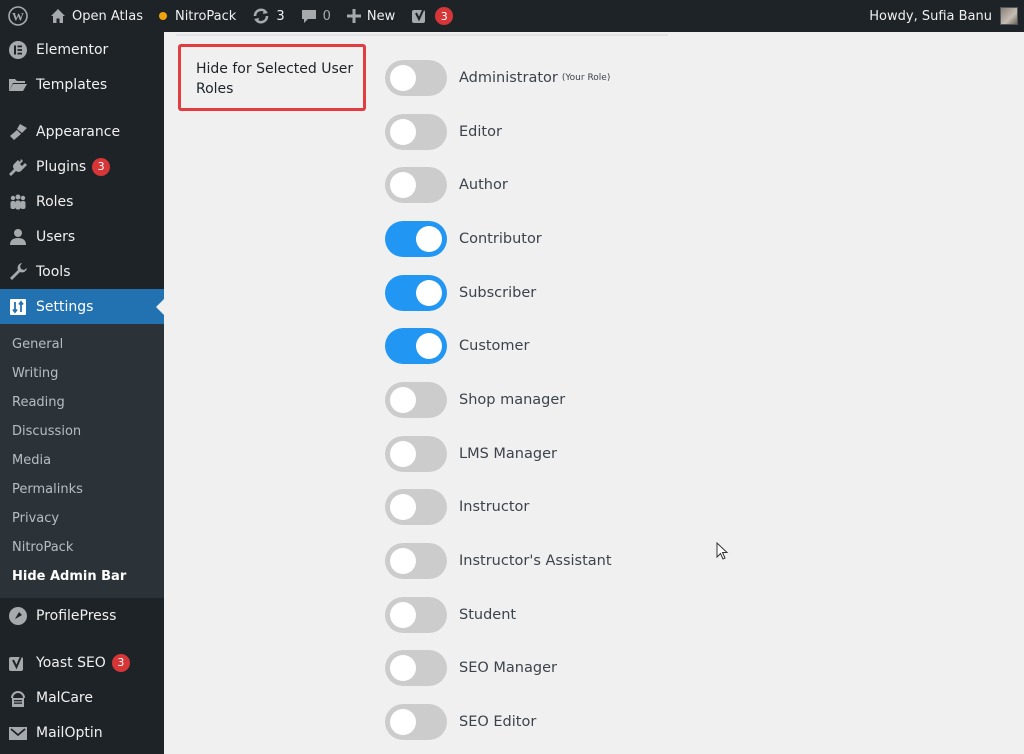 This screenshot has width=1024, height=754. What do you see at coordinates (498, 722) in the screenshot?
I see `role-row: SEO Editor` at bounding box center [498, 722].